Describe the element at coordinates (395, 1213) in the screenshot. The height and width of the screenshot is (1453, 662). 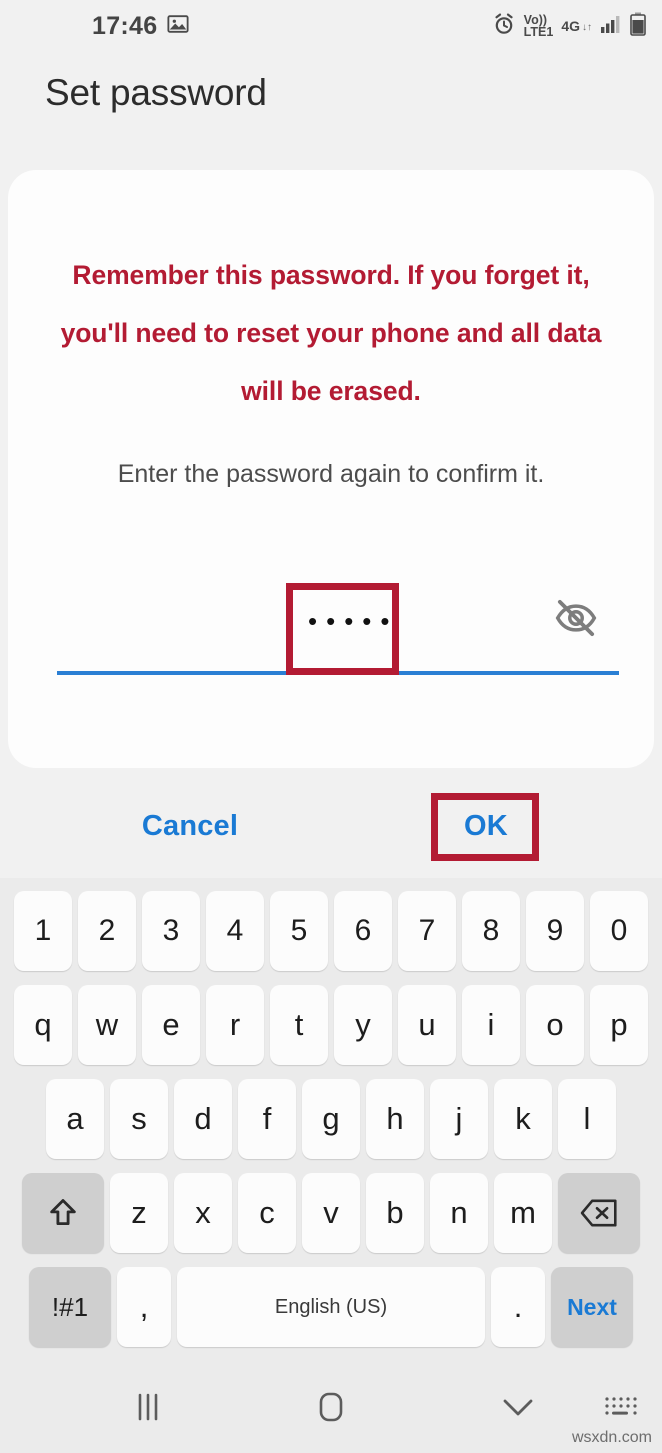
I see `key-b: b` at that location.